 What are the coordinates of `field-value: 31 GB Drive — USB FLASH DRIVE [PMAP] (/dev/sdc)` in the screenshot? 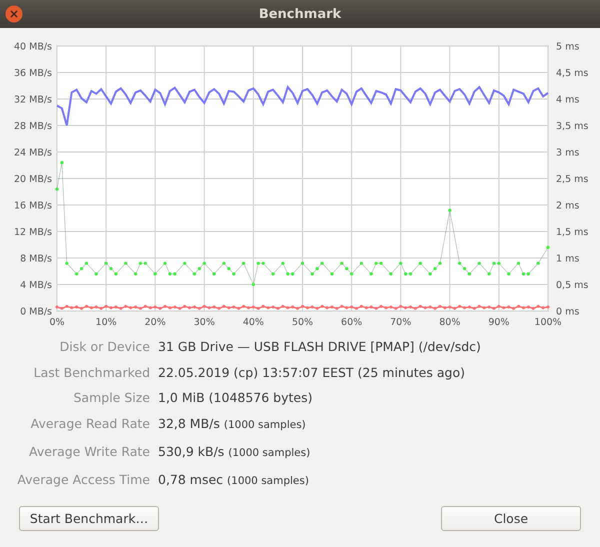 It's located at (319, 347).